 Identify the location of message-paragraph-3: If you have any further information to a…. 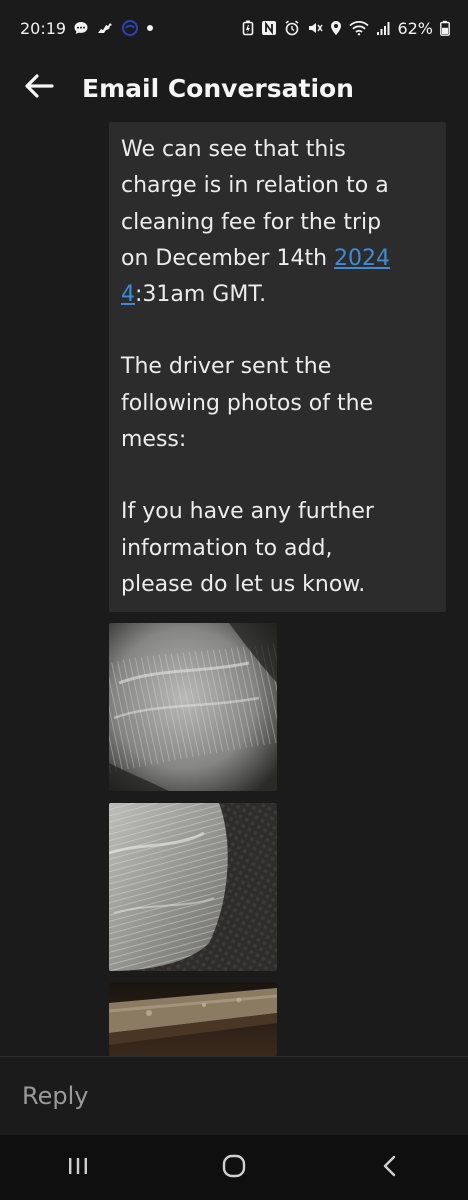
(277, 548).